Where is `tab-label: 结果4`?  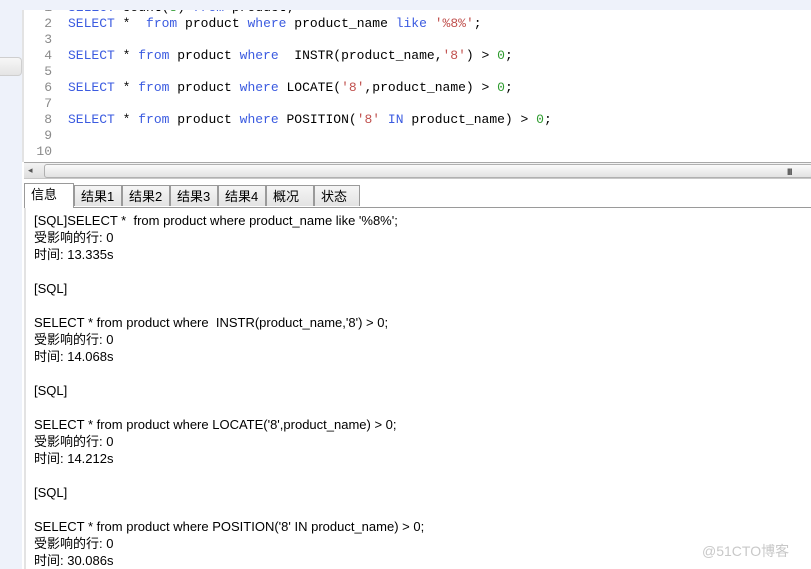 tab-label: 结果4 is located at coordinates (242, 196).